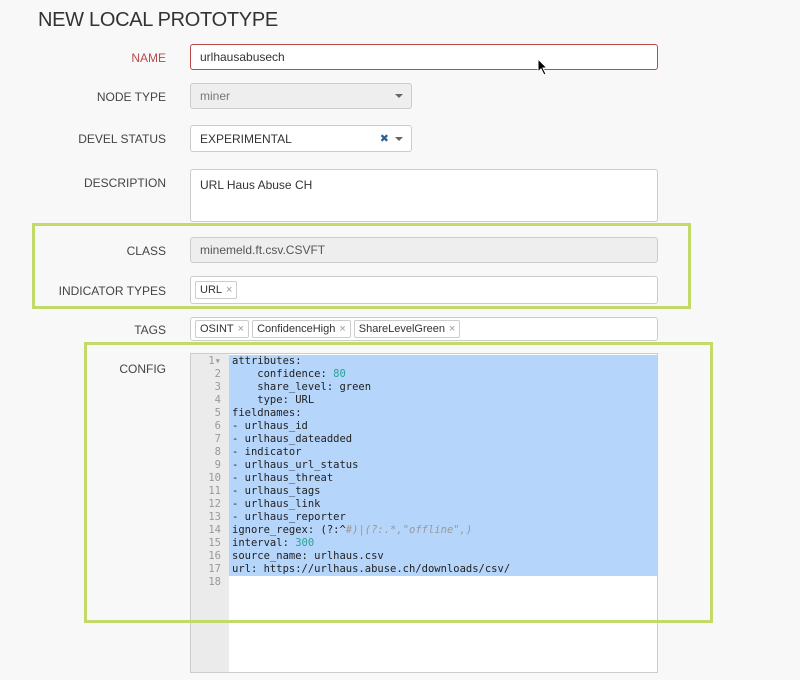  Describe the element at coordinates (424, 195) in the screenshot. I see `description-textarea: URL Haus Abuse CH` at that location.